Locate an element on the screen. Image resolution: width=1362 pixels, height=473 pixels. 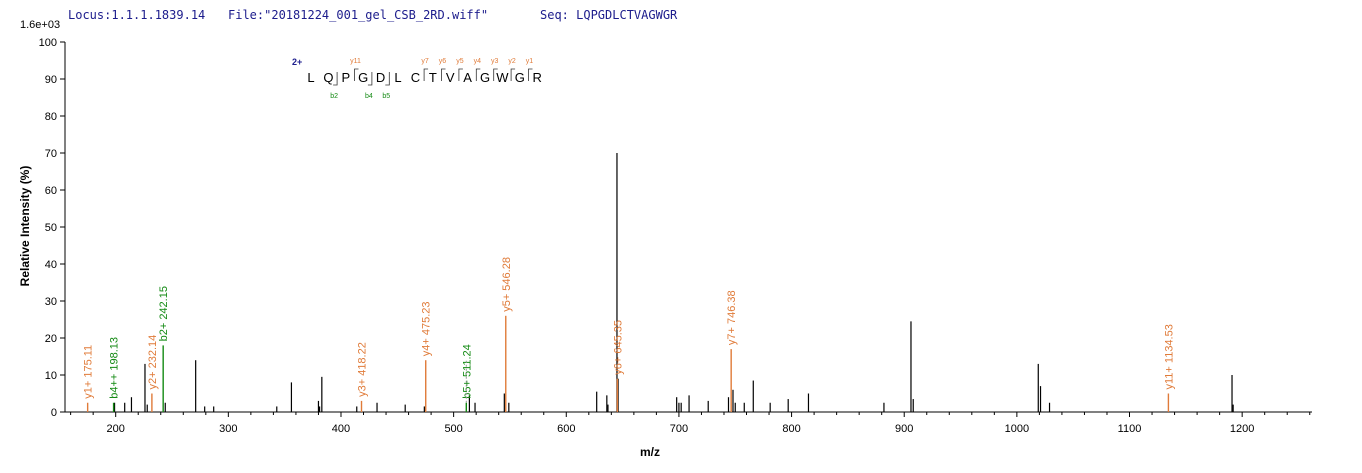
residue: V is located at coordinates (450, 77).